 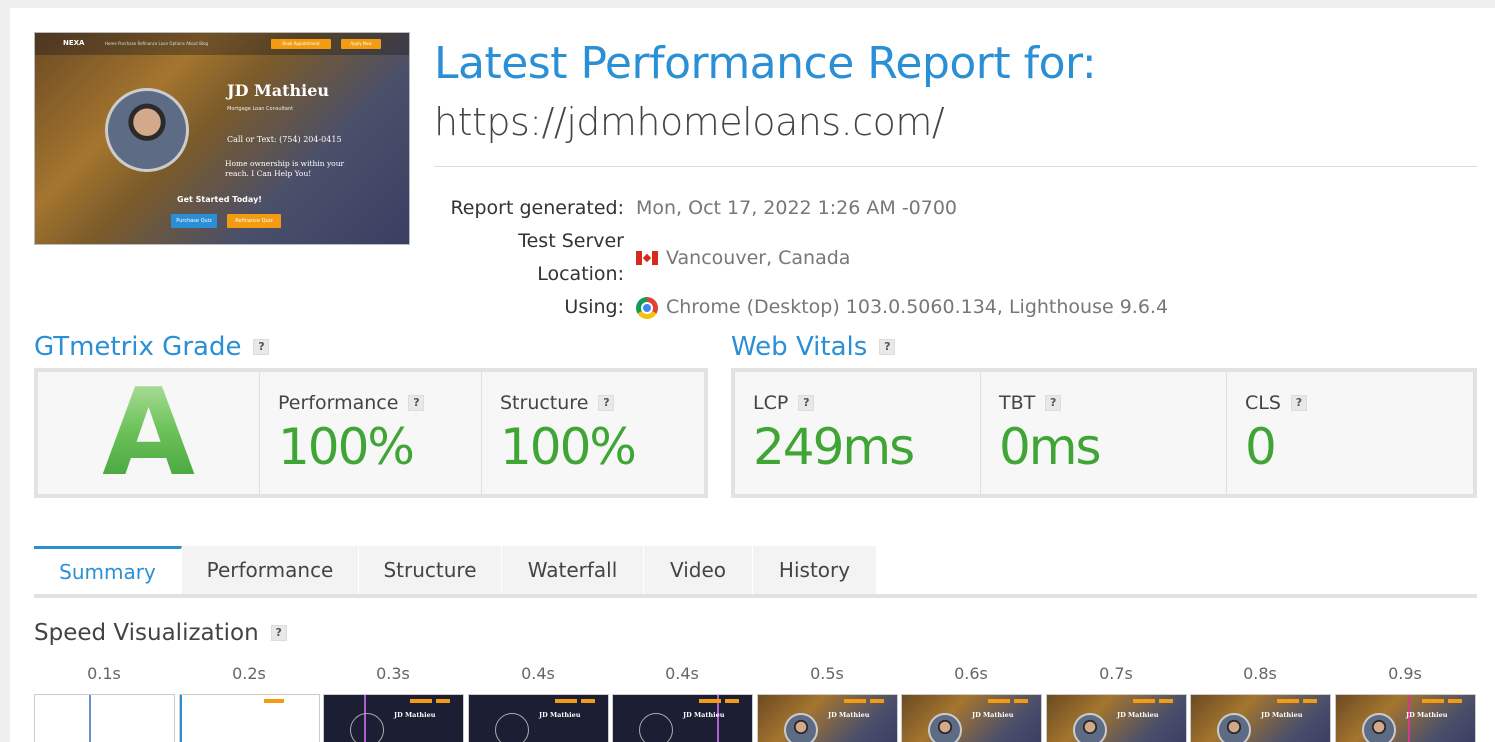 I want to click on gtmetrix-grade-panel: A Performance ? 100% Structure ? 100%, so click(x=371, y=433).